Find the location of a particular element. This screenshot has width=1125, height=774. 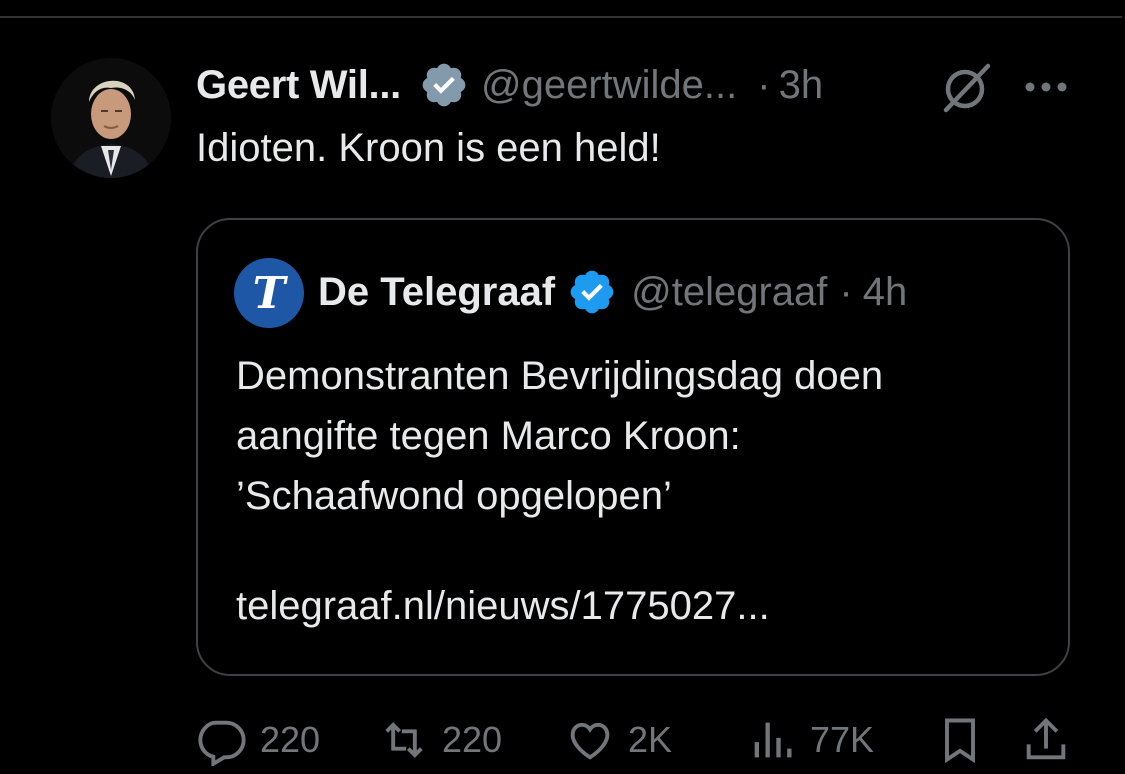

views-button: 77K is located at coordinates (810, 740).